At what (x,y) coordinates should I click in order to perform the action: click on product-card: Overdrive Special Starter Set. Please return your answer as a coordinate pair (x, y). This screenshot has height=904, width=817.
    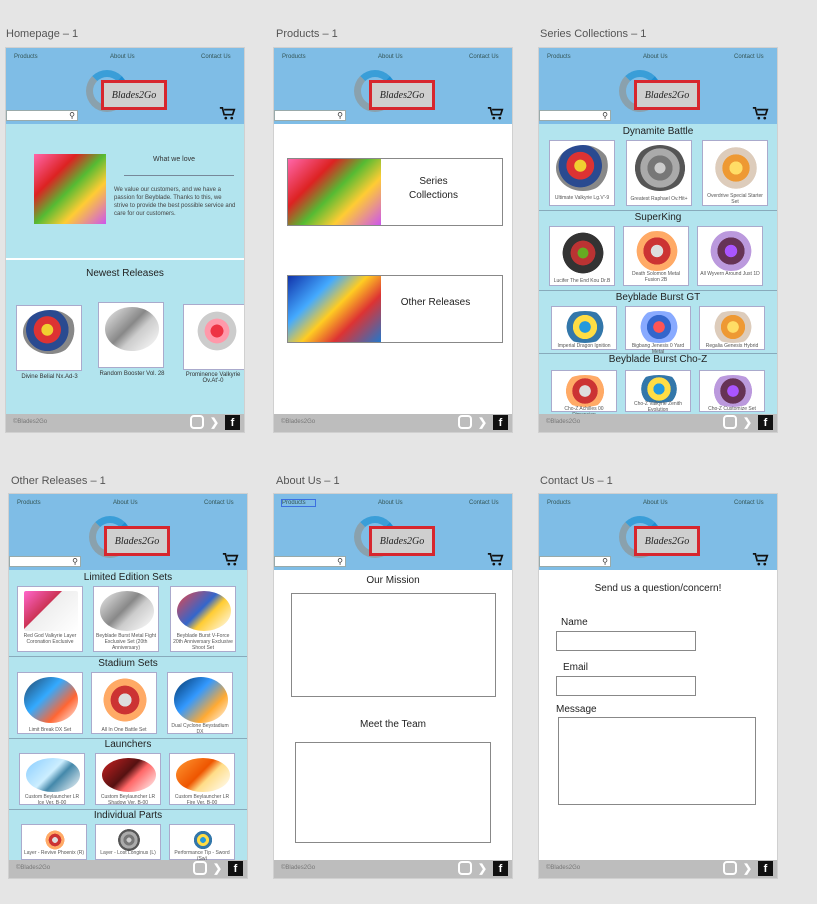
    Looking at the image, I should click on (735, 173).